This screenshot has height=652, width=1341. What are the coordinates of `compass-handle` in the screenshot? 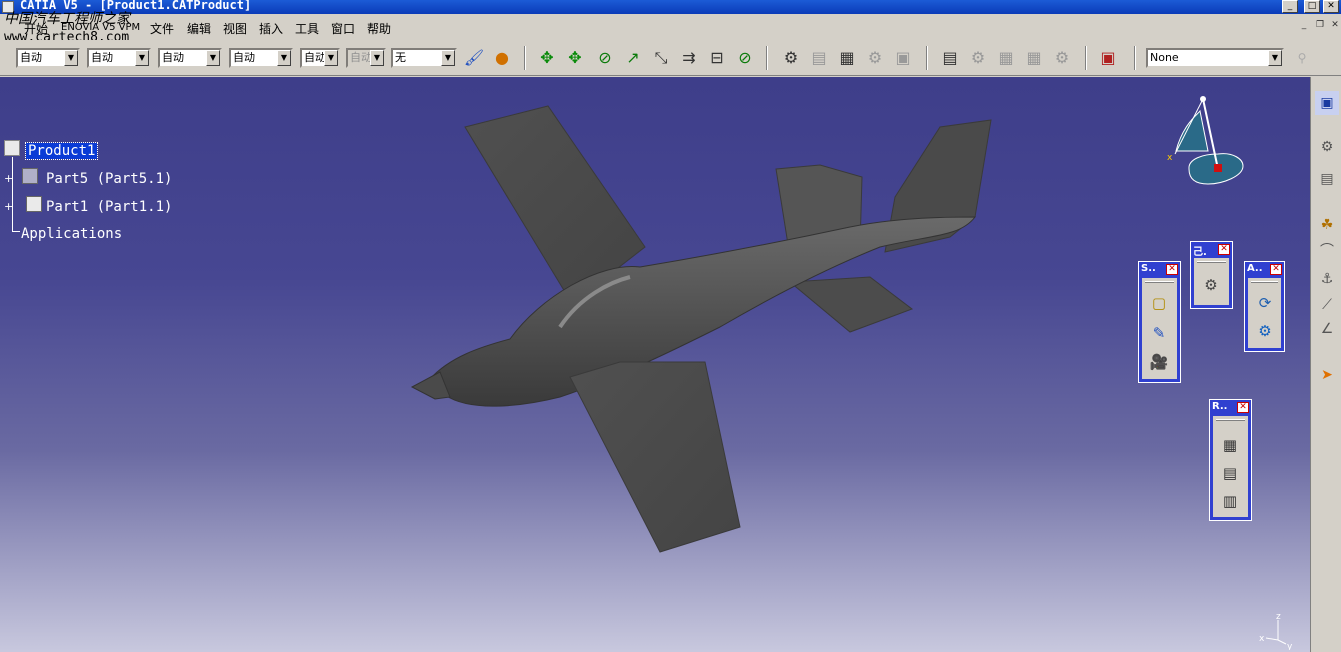 It's located at (1203, 99).